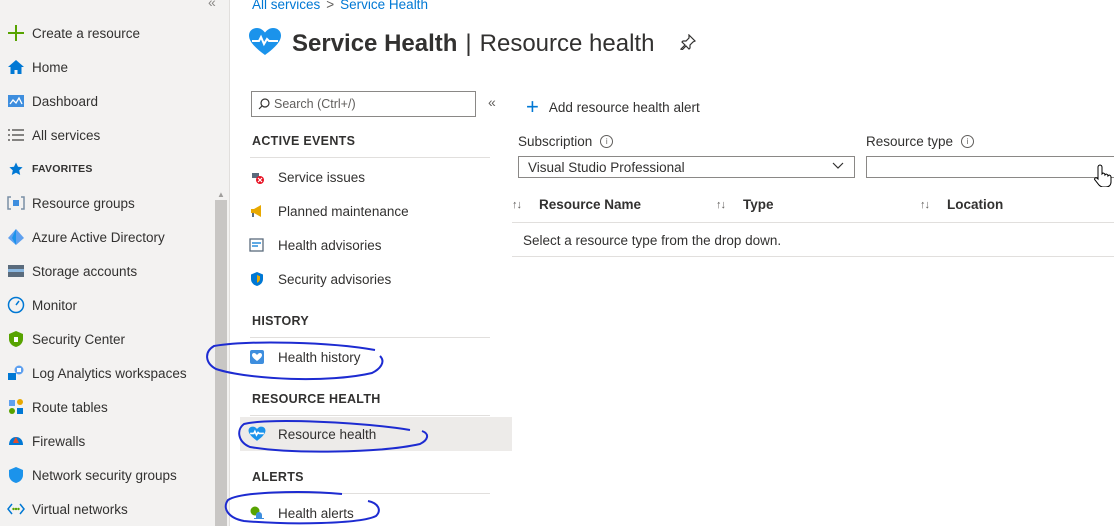 Image resolution: width=1114 pixels, height=530 pixels. I want to click on menu-item-security-advisories: Security advisories, so click(376, 279).